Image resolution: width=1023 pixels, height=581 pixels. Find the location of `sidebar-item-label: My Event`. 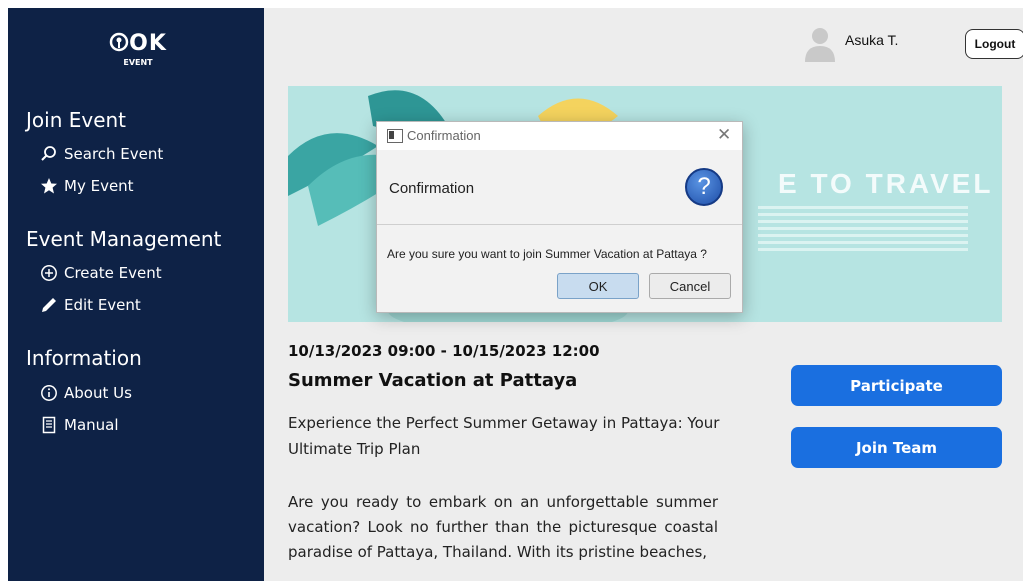

sidebar-item-label: My Event is located at coordinates (99, 186).